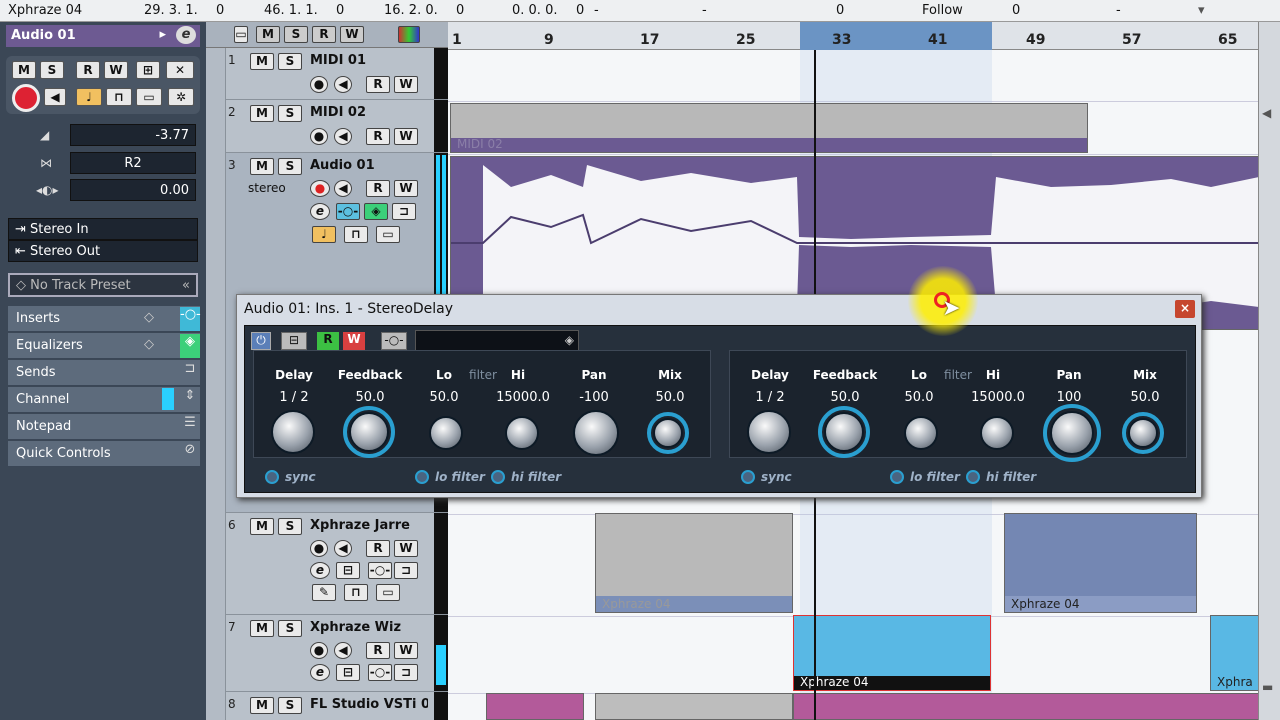  Describe the element at coordinates (1145, 397) in the screenshot. I see `param-value-mix: 50.0` at that location.